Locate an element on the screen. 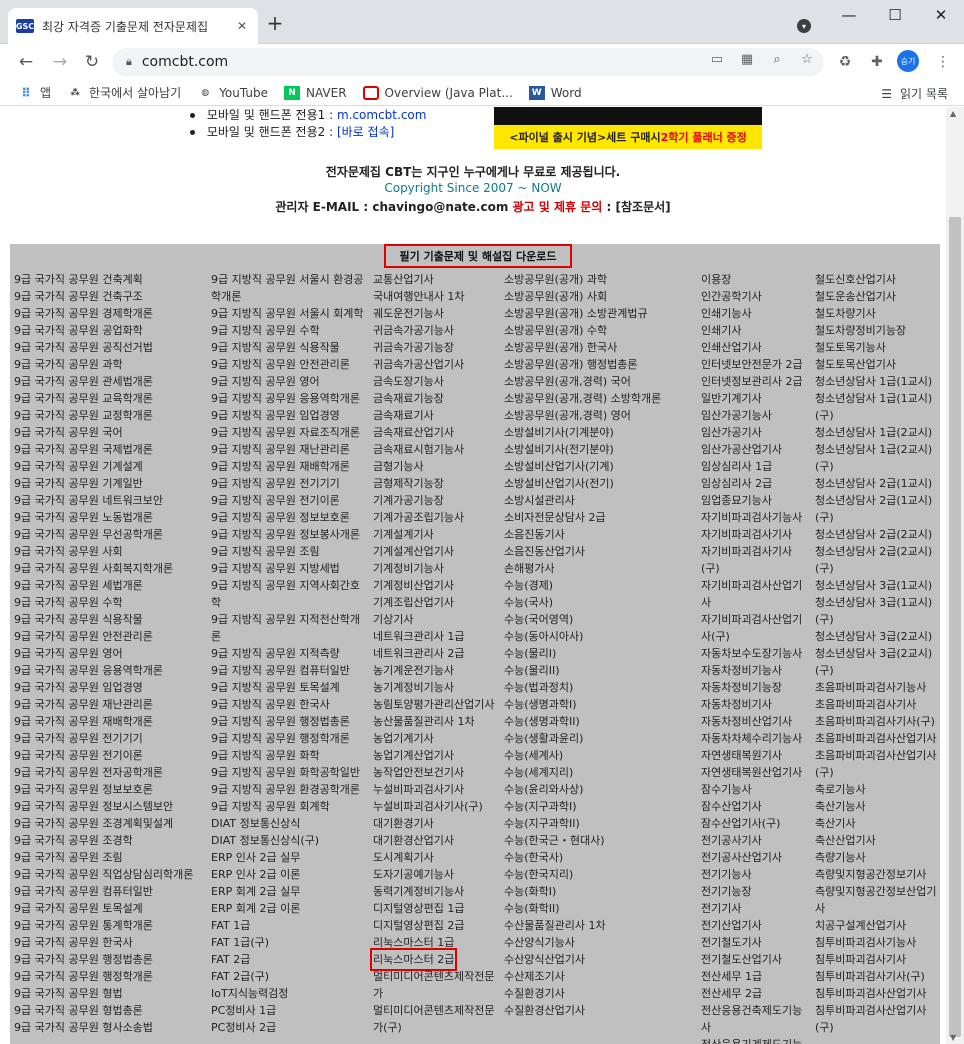 The image size is (964, 1044). exam-link: 9급 국가직 공무원 기계설계 is located at coordinates (109, 466).